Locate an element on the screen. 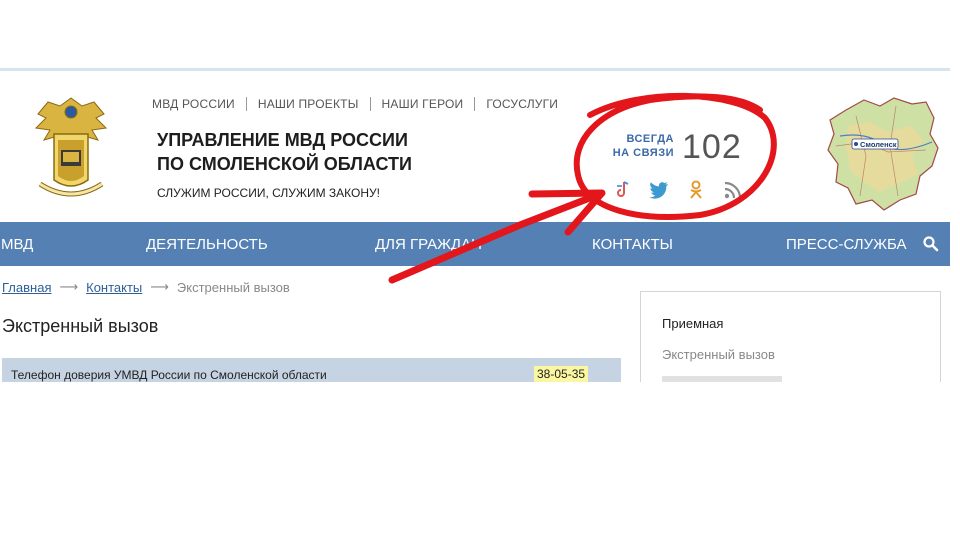  breadcrumb-home-link: Главная is located at coordinates (26, 287).